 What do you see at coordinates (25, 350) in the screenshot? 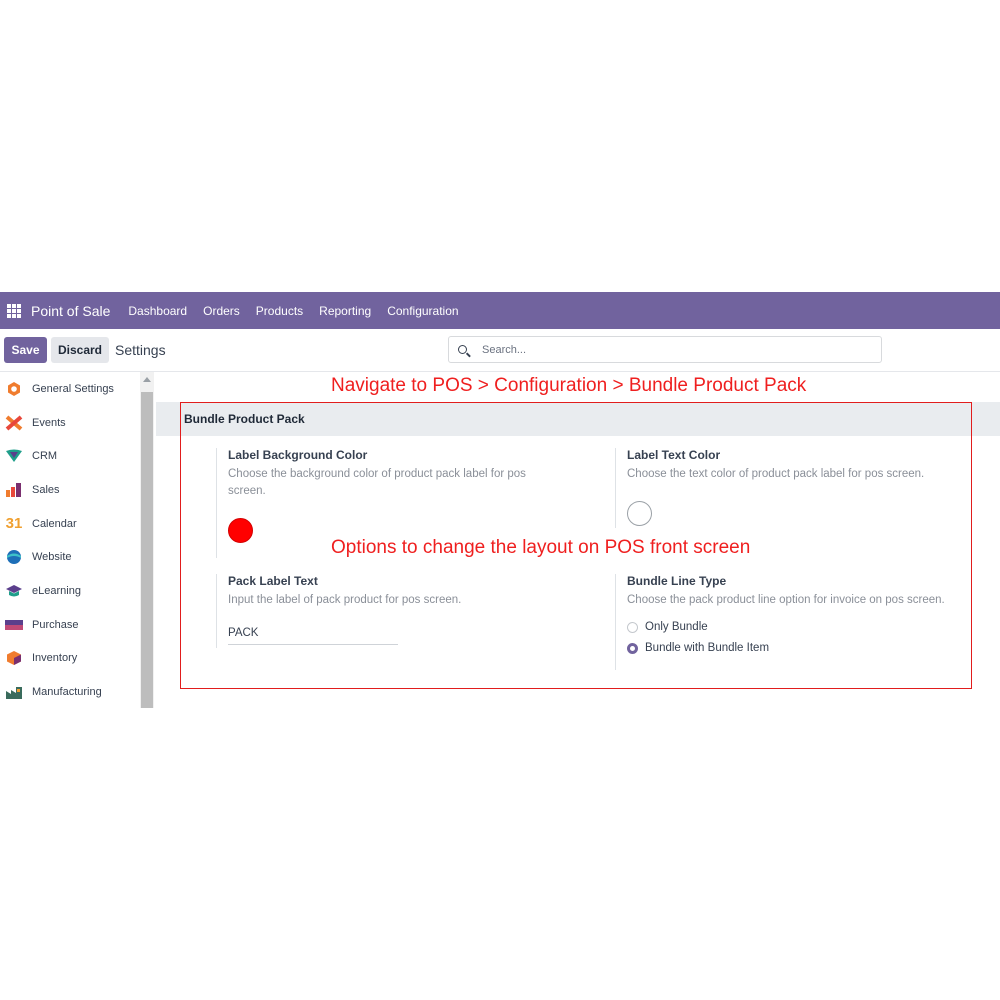
I see `save-button: Save` at bounding box center [25, 350].